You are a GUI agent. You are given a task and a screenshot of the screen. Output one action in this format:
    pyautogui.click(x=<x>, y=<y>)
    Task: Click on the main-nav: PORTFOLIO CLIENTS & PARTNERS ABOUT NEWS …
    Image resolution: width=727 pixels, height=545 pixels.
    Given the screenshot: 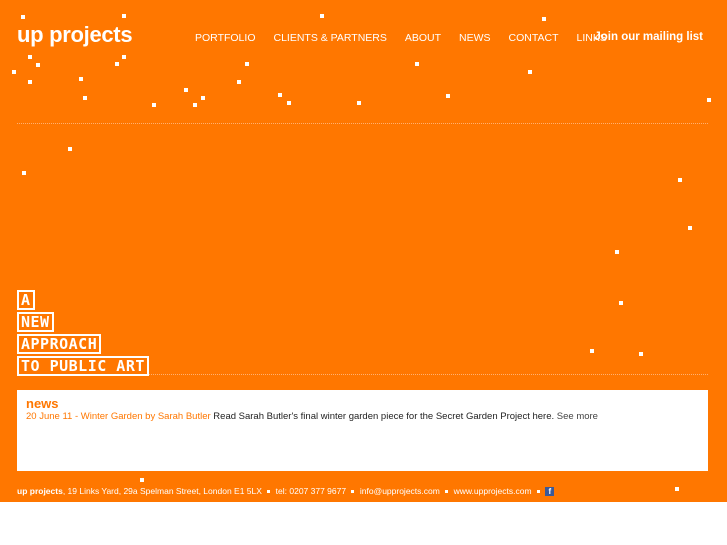 What is the action you would take?
    pyautogui.click(x=410, y=38)
    